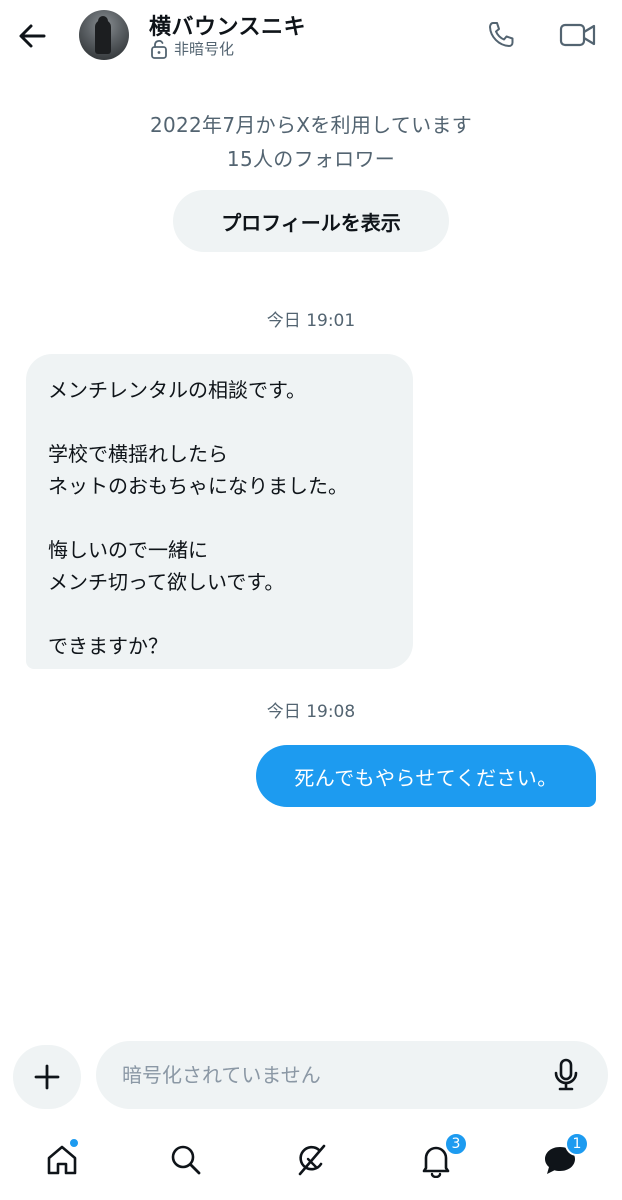  I want to click on outgoing-message-bubble: 死んでもやらせてください。, so click(426, 776).